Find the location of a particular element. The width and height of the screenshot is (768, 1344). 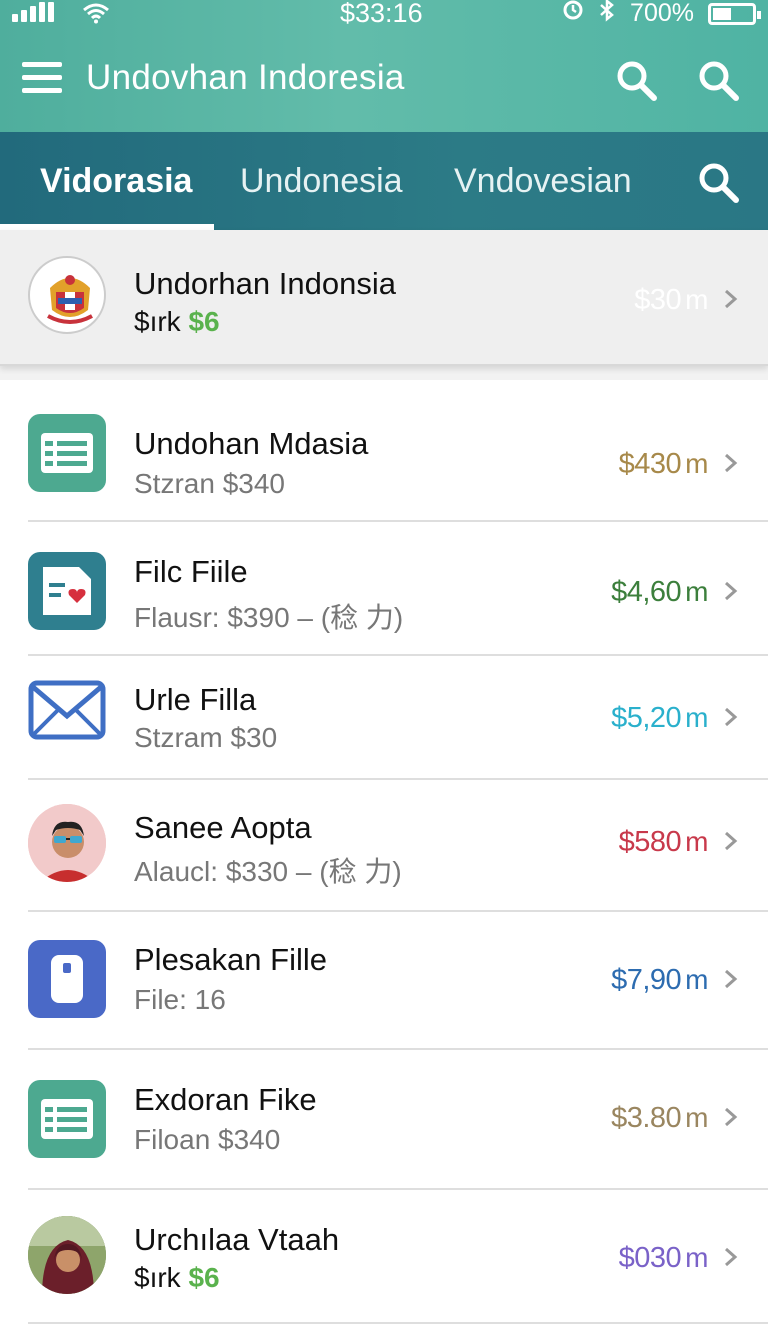

file-heart-icon is located at coordinates (67, 591).